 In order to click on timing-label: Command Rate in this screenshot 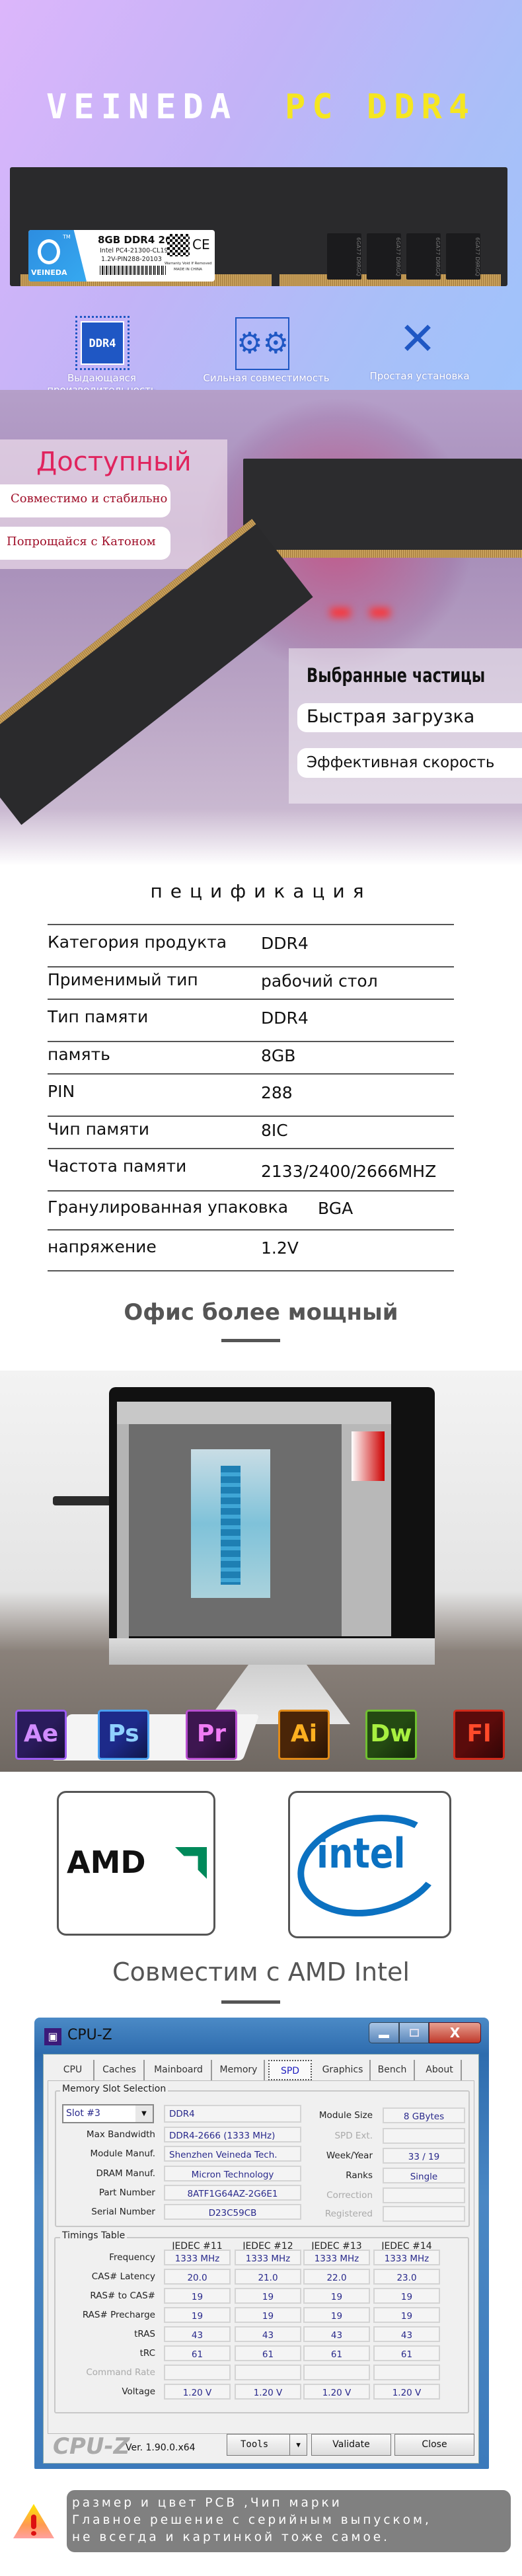, I will do `click(120, 2372)`.